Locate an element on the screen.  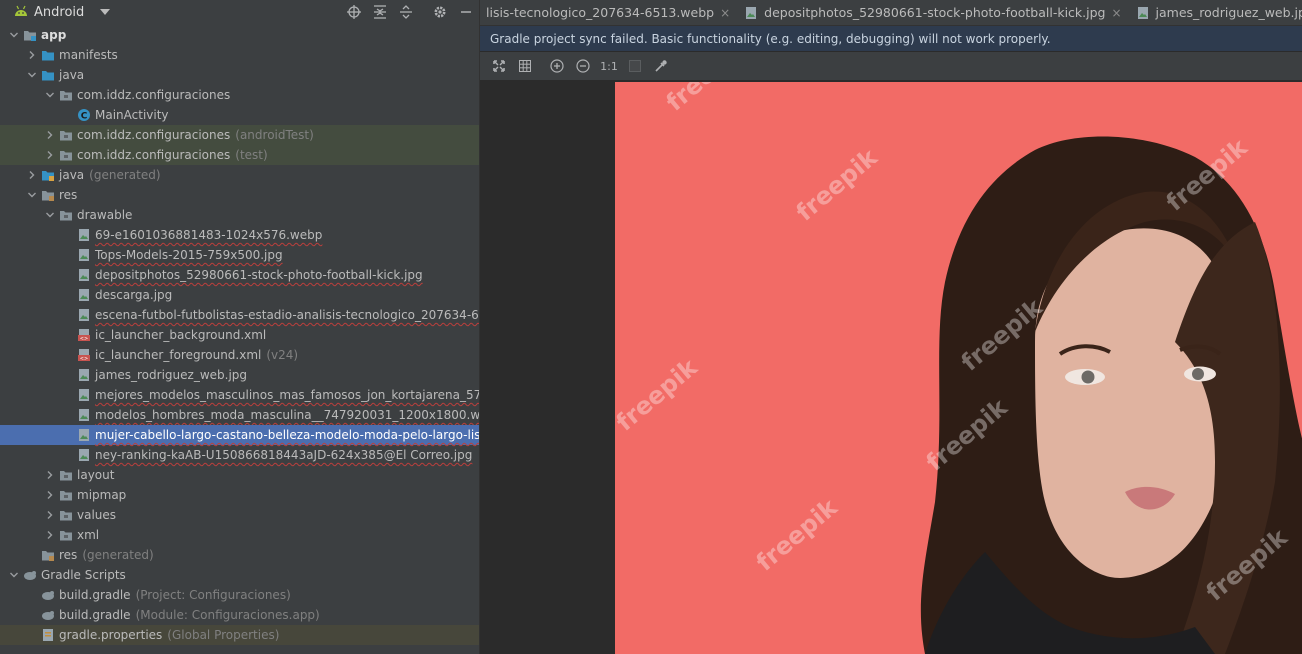
tree-item-label: values is located at coordinates (97, 515).